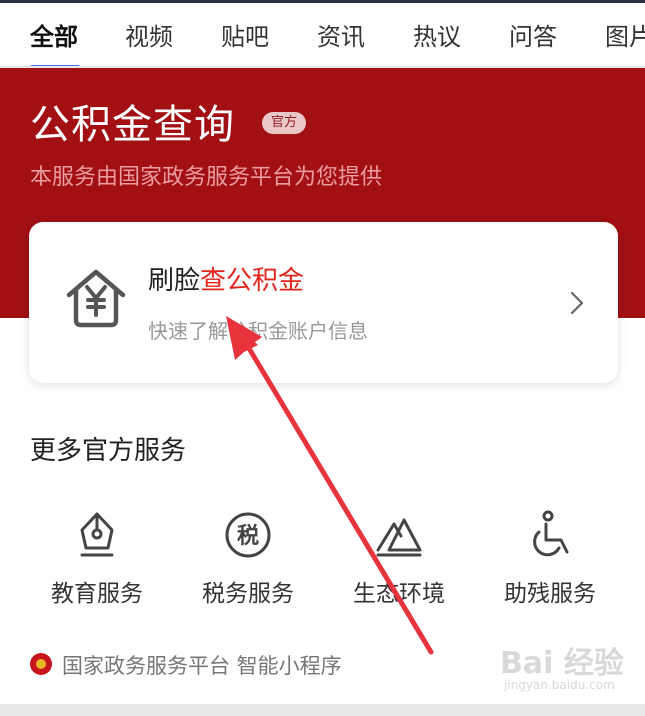 This screenshot has height=716, width=645. Describe the element at coordinates (399, 558) in the screenshot. I see `service-environment: 生态环境` at that location.